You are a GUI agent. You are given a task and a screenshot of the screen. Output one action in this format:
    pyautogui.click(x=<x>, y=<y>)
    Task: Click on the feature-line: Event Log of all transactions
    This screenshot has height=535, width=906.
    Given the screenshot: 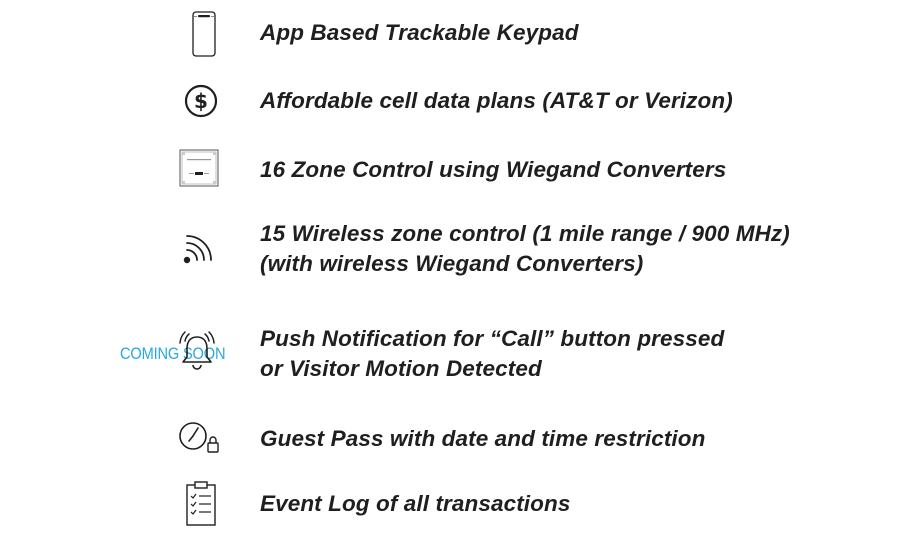 What is the action you would take?
    pyautogui.click(x=415, y=503)
    